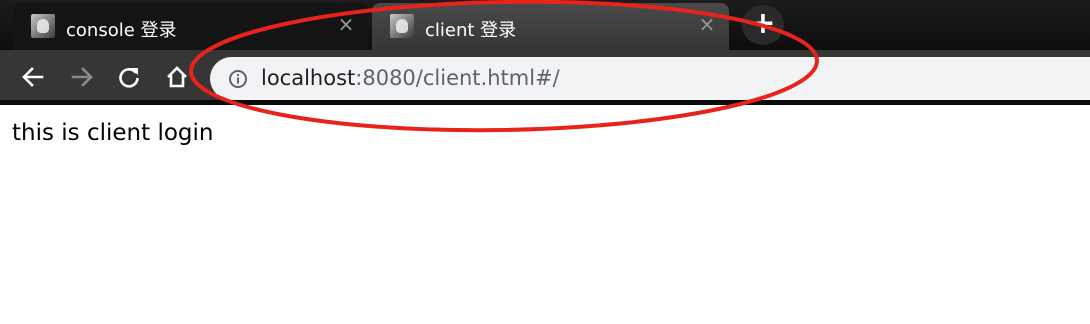  Describe the element at coordinates (457, 78) in the screenshot. I see `url-path: :8080/client.html#/` at that location.